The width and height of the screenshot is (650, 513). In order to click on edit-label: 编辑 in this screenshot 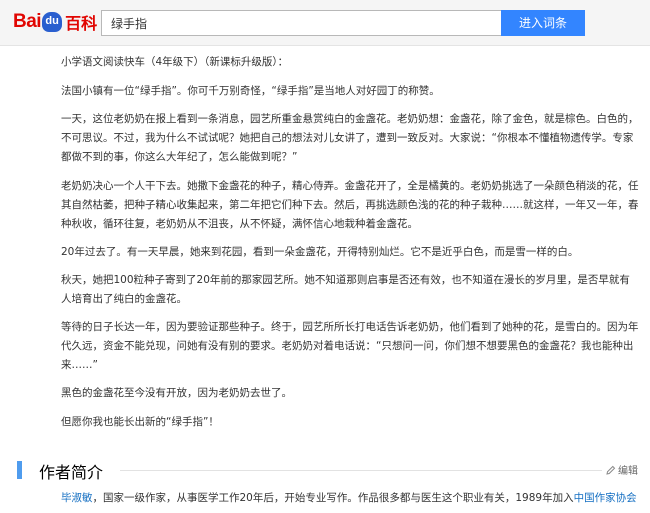, I will do `click(628, 471)`.